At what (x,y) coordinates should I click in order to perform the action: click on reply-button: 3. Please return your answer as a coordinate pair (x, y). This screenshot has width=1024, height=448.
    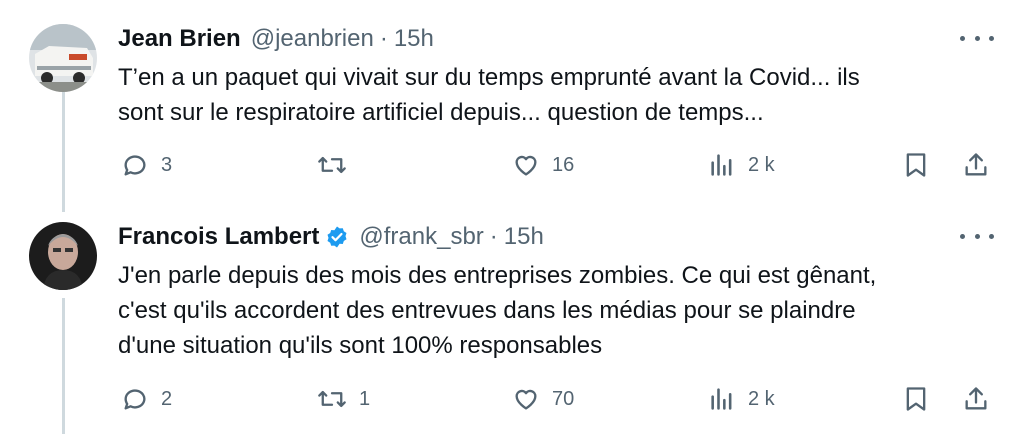
    Looking at the image, I should click on (146, 165).